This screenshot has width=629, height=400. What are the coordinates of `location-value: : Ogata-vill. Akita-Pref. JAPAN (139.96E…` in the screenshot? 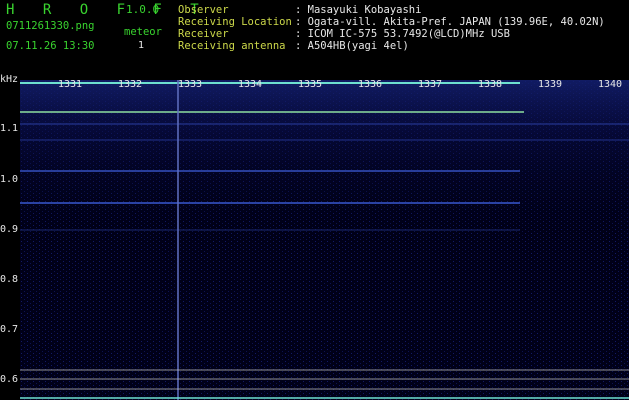 It's located at (450, 22).